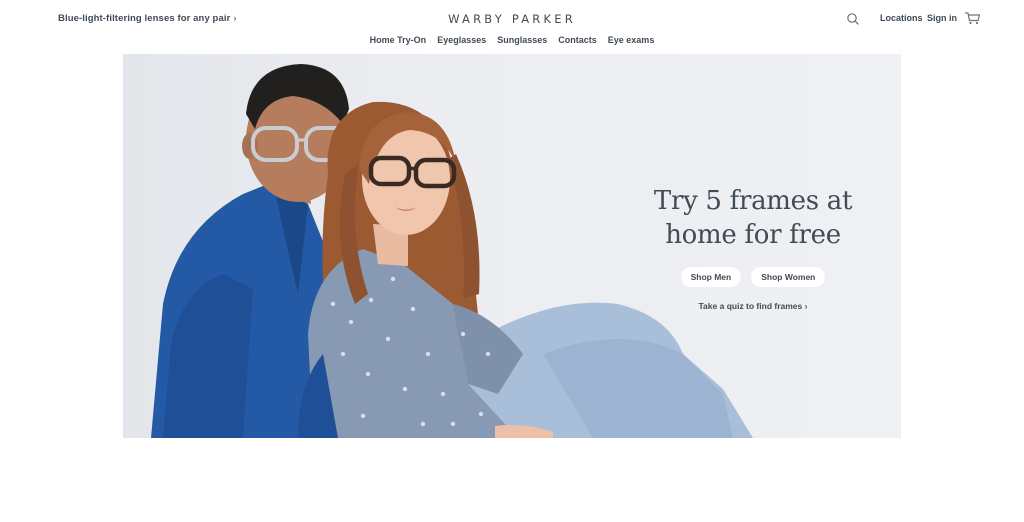 The height and width of the screenshot is (522, 1024). I want to click on quiz-link: Take a quiz to find frames ›, so click(753, 306).